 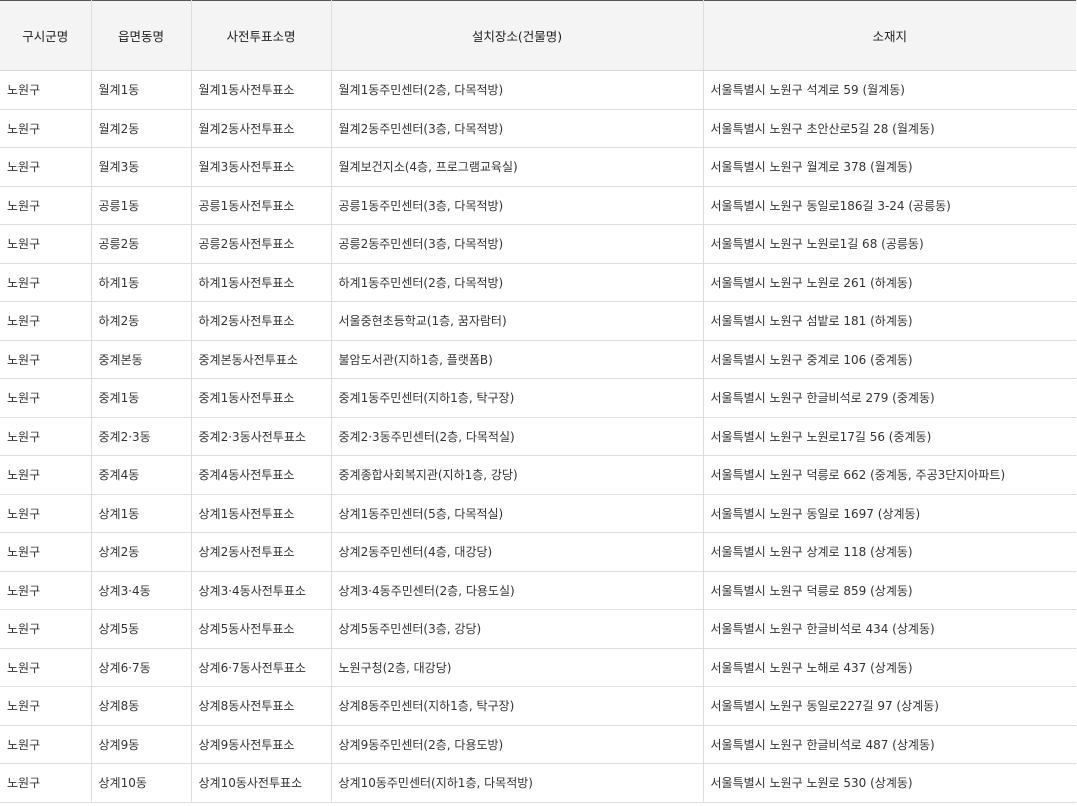 What do you see at coordinates (889, 590) in the screenshot?
I see `cell-address: 서울특별시 노원구 덕릉로 859 (상계동)` at bounding box center [889, 590].